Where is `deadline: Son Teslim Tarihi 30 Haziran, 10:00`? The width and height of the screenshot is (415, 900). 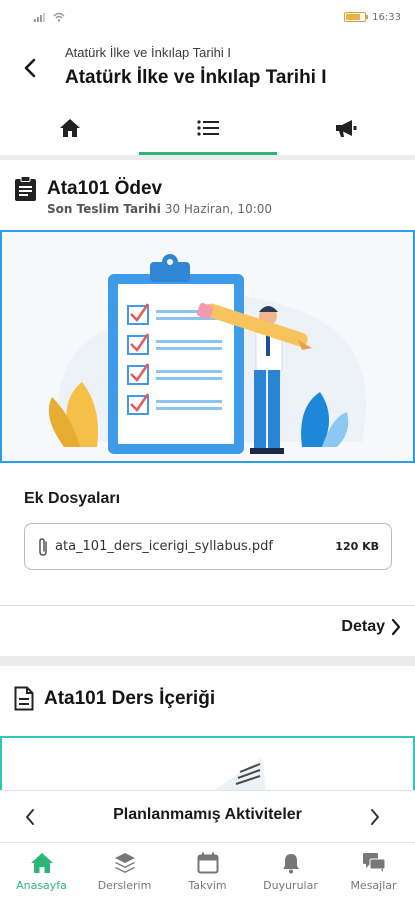 deadline: Son Teslim Tarihi 30 Haziran, 10:00 is located at coordinates (159, 209).